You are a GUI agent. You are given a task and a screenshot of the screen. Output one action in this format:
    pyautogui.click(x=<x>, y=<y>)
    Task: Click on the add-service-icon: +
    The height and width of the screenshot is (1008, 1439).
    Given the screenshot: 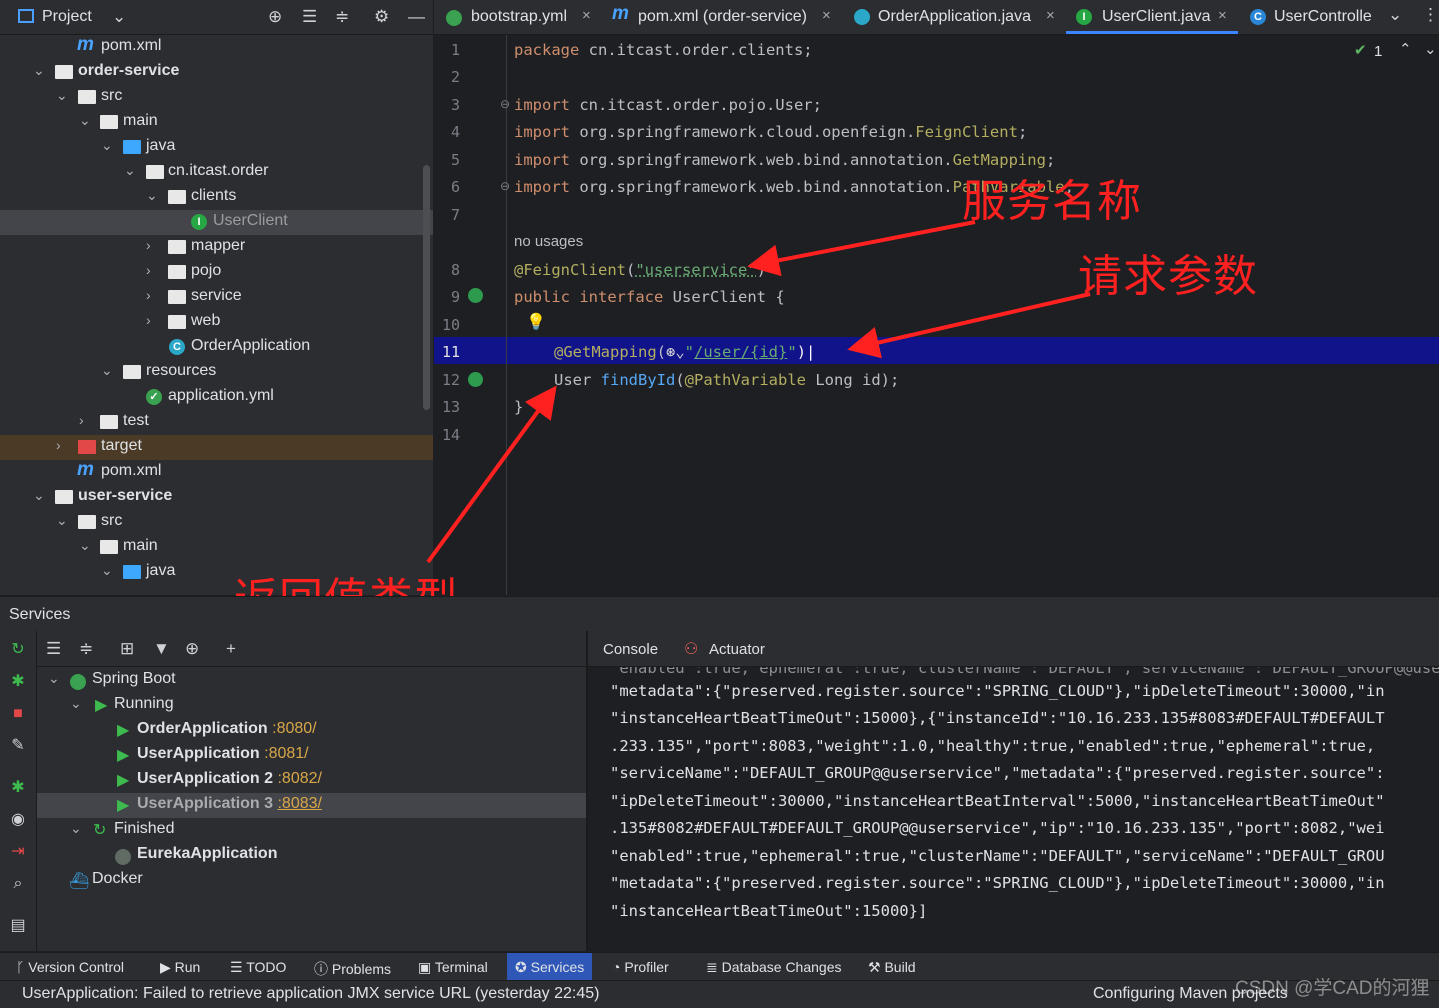 What is the action you would take?
    pyautogui.click(x=231, y=649)
    